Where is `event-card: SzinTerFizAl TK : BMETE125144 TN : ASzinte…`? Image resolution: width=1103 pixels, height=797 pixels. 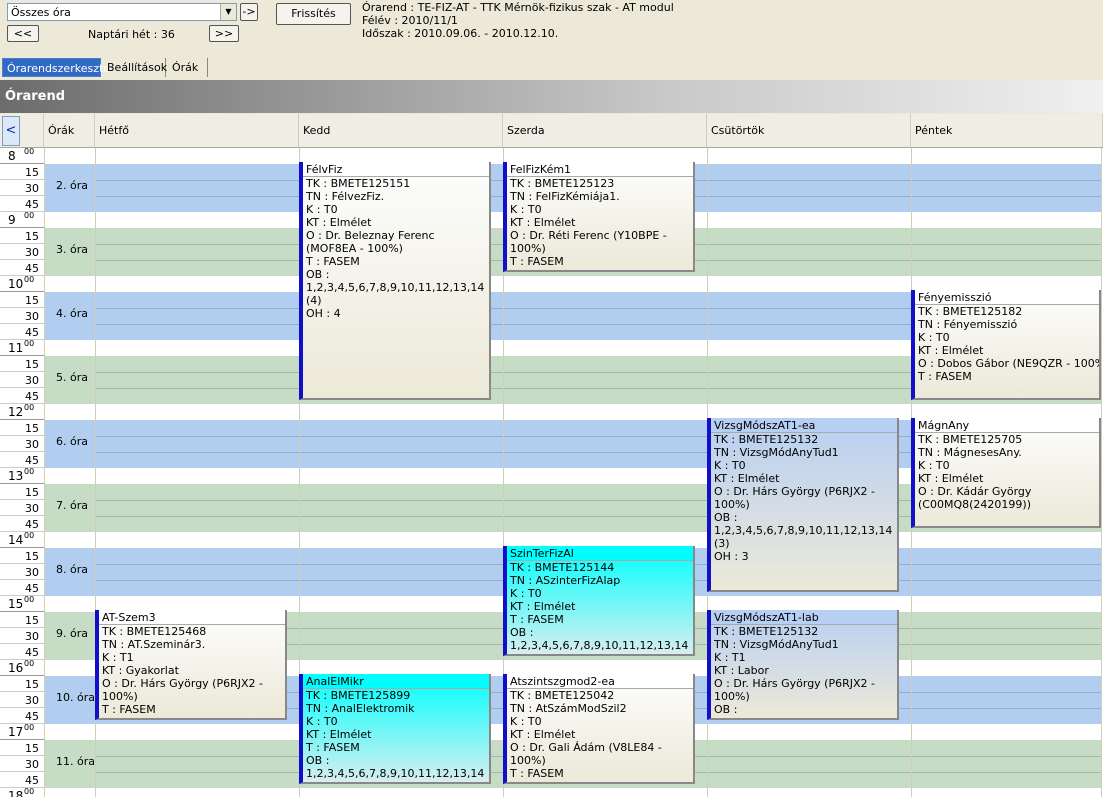 event-card: SzinTerFizAl TK : BMETE125144 TN : ASzinte… is located at coordinates (599, 601).